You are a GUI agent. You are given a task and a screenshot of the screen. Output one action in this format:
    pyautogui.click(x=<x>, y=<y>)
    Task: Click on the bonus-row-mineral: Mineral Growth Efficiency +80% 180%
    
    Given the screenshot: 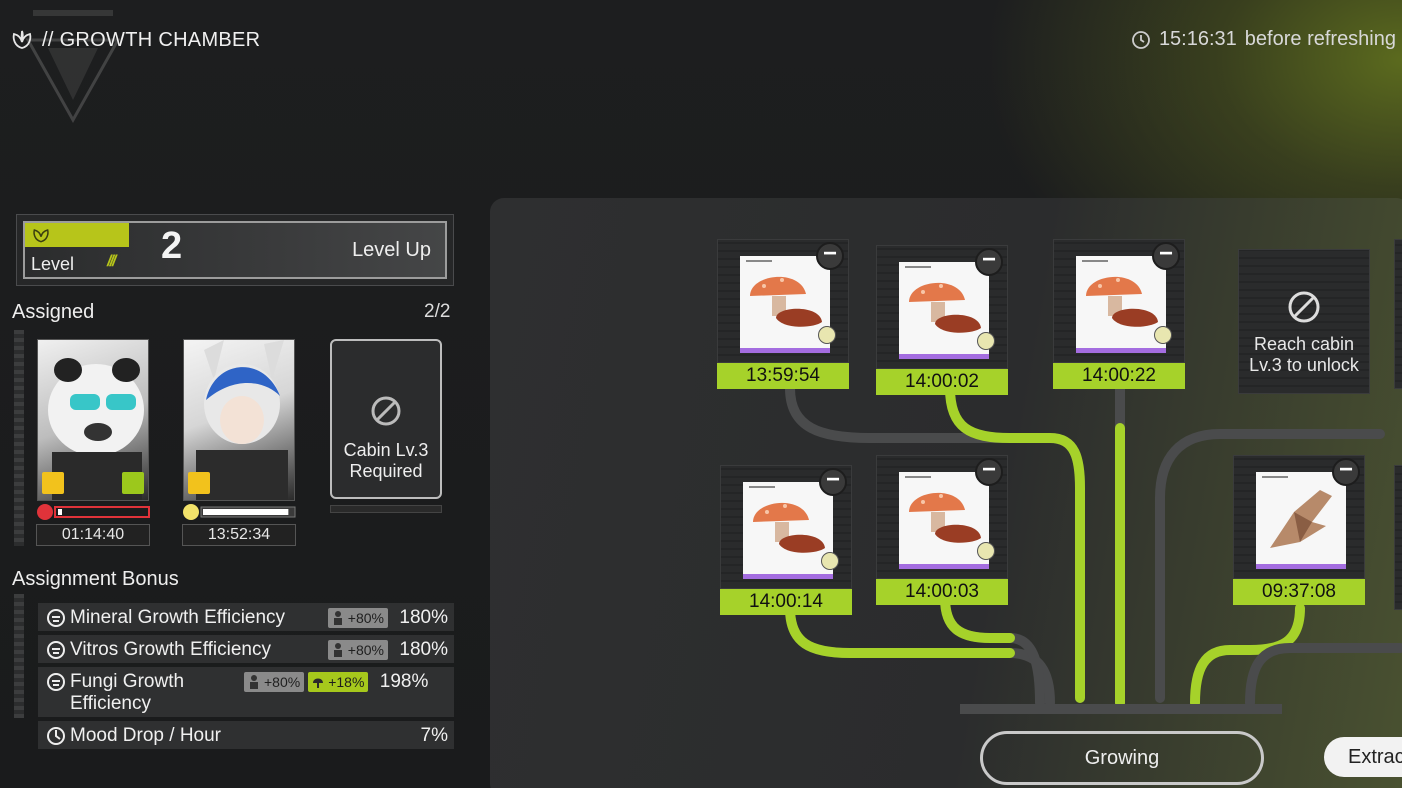 What is the action you would take?
    pyautogui.click(x=246, y=617)
    